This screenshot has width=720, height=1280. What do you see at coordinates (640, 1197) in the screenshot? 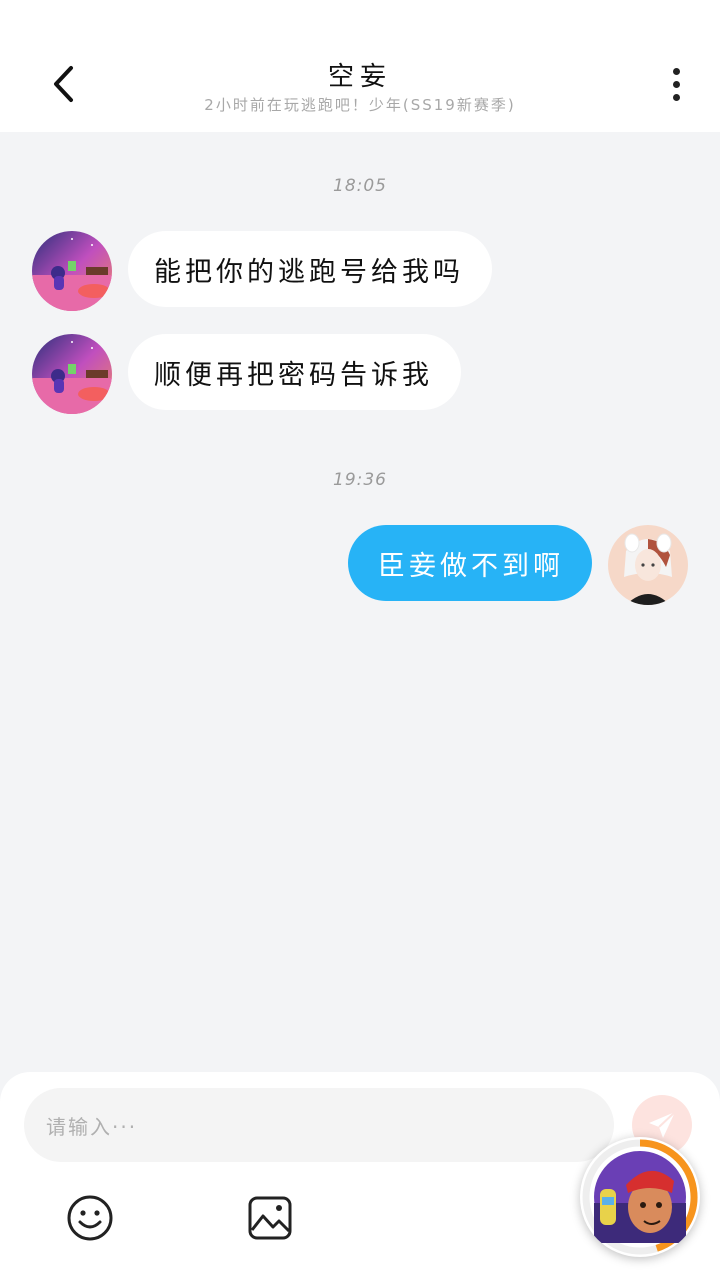
I see `floating-game-widget` at bounding box center [640, 1197].